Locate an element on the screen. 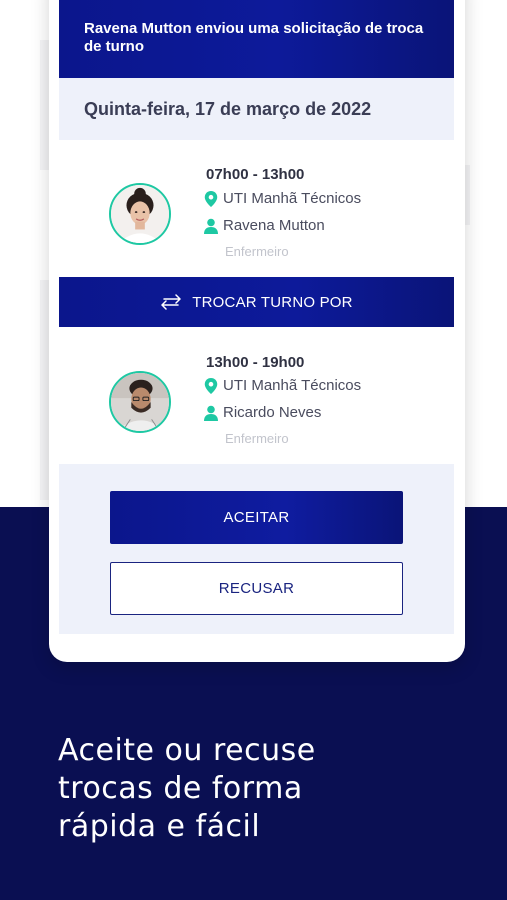  shift-date: Quinta-feira, 17 de março de 2022 is located at coordinates (228, 109).